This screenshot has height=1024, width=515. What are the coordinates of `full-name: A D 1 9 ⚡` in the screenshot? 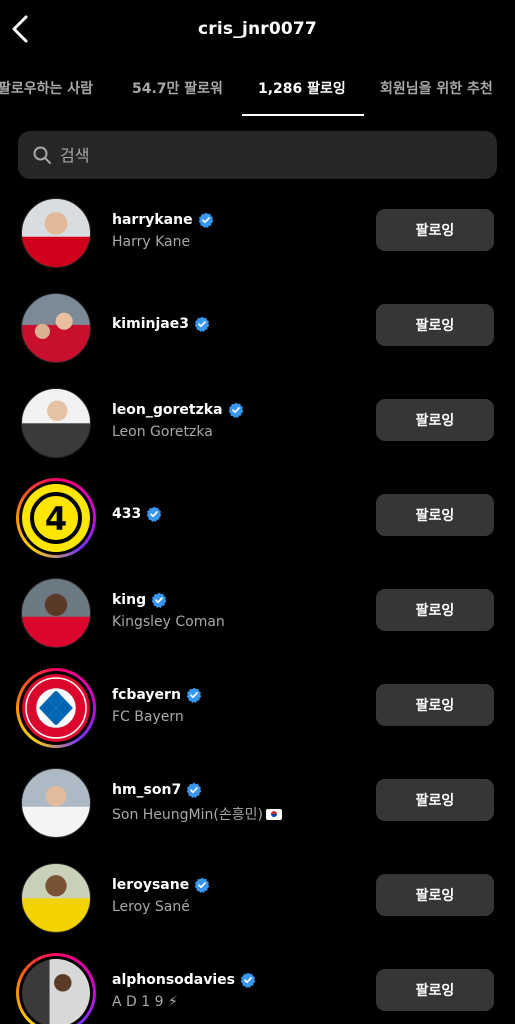 It's located at (145, 1002).